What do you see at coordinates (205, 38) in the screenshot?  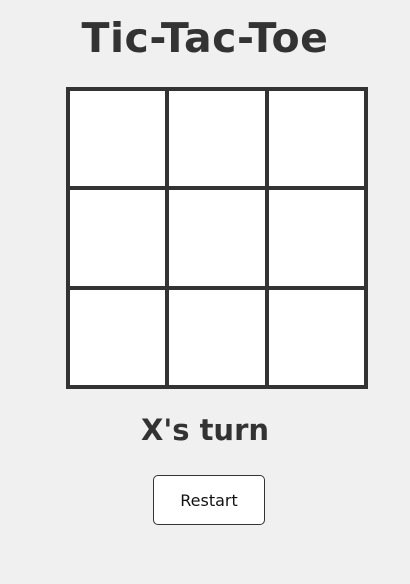 I see `game-title: Tic-Tac-Toe` at bounding box center [205, 38].